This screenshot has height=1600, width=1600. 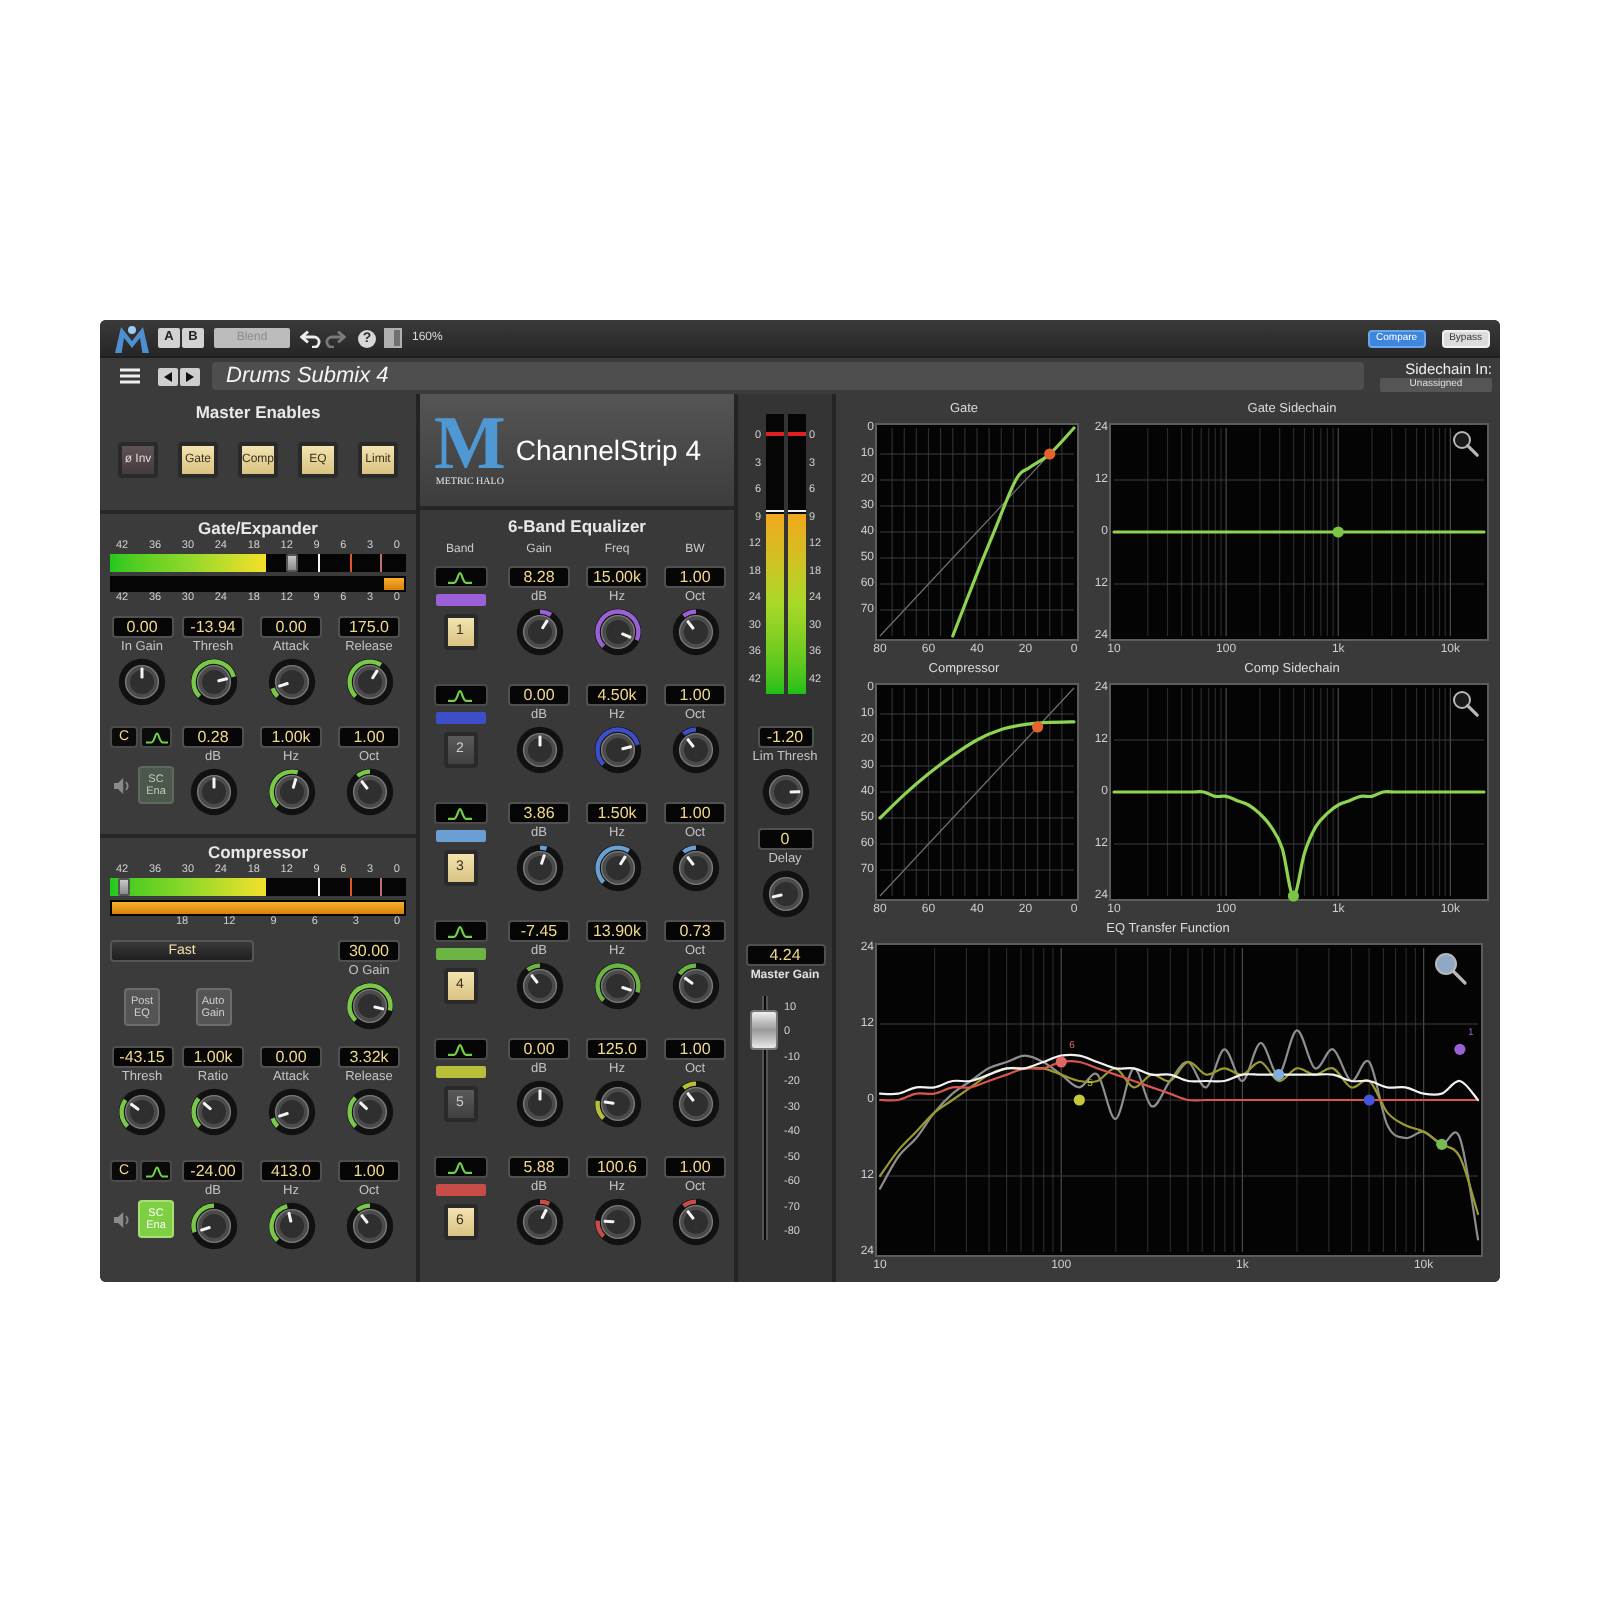 What do you see at coordinates (311, 338) in the screenshot?
I see `undo-icon` at bounding box center [311, 338].